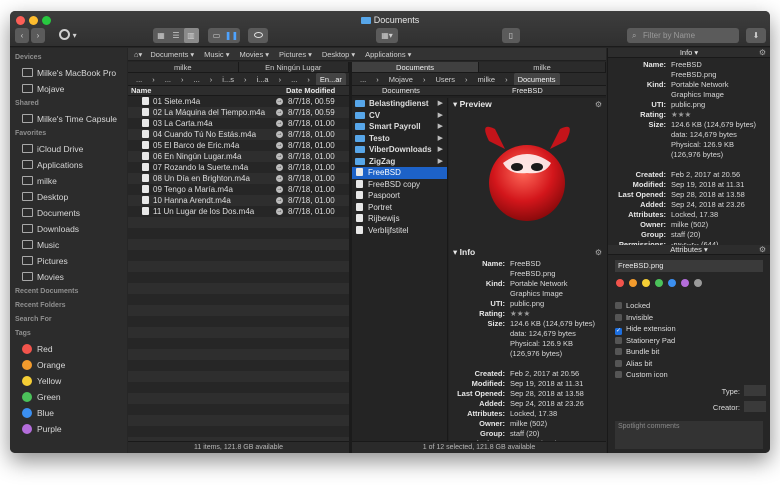  What do you see at coordinates (689, 375) in the screenshot?
I see `checkbox-custom-icon: Custom icon` at bounding box center [689, 375].